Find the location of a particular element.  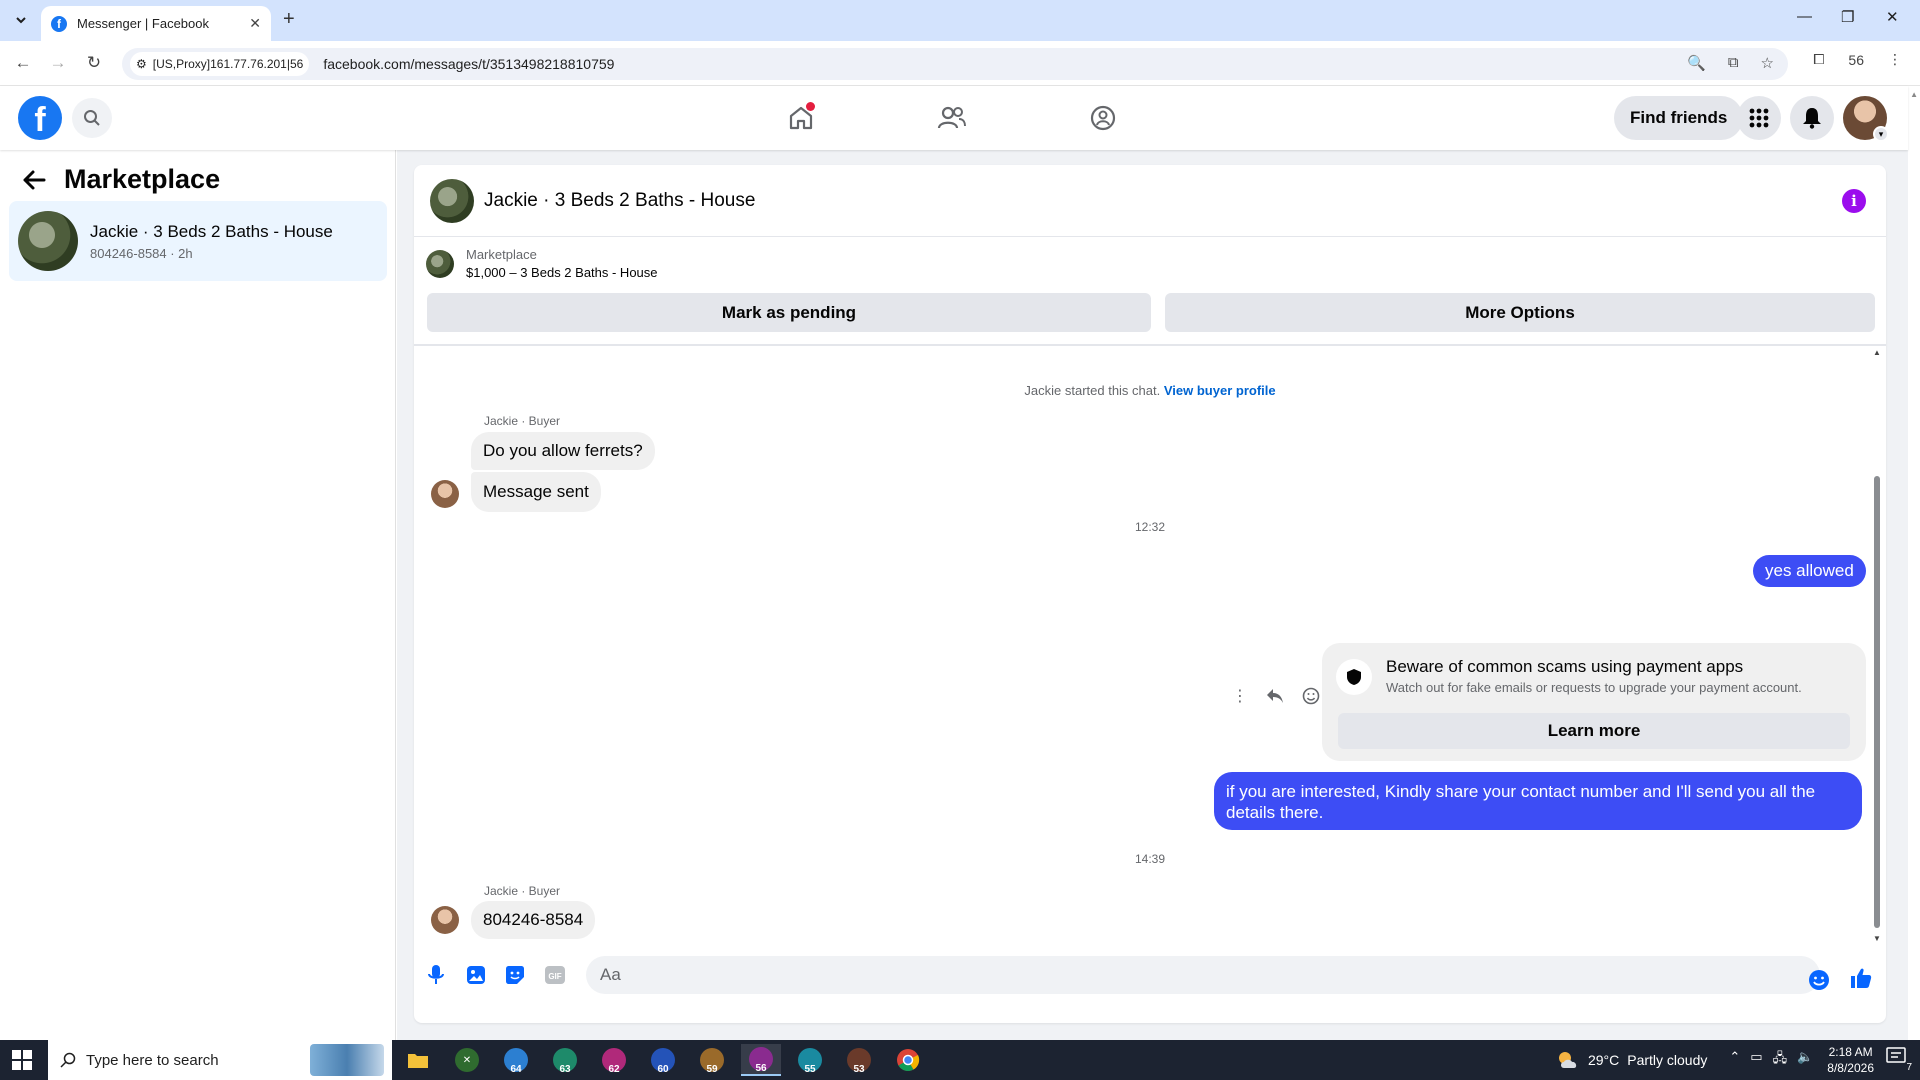

nav-groups is located at coordinates (1103, 118).